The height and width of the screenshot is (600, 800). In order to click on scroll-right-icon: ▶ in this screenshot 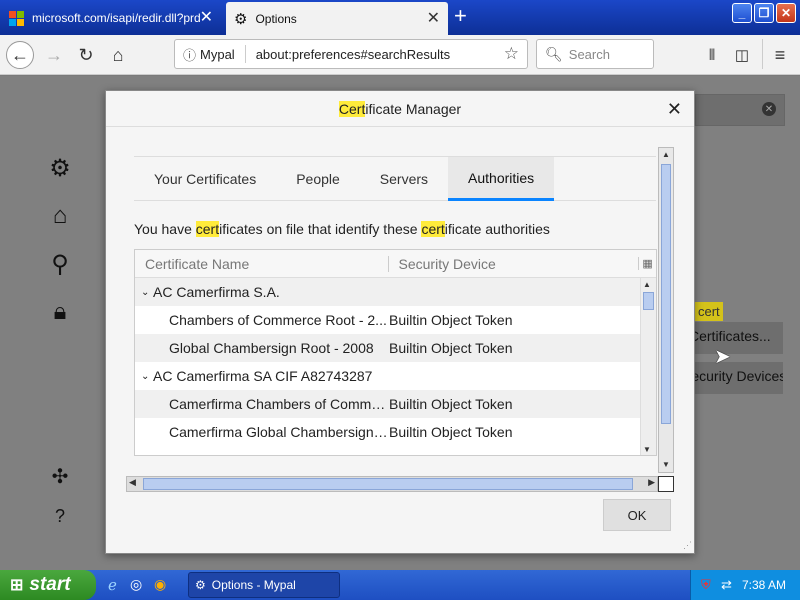, I will do `click(651, 482)`.